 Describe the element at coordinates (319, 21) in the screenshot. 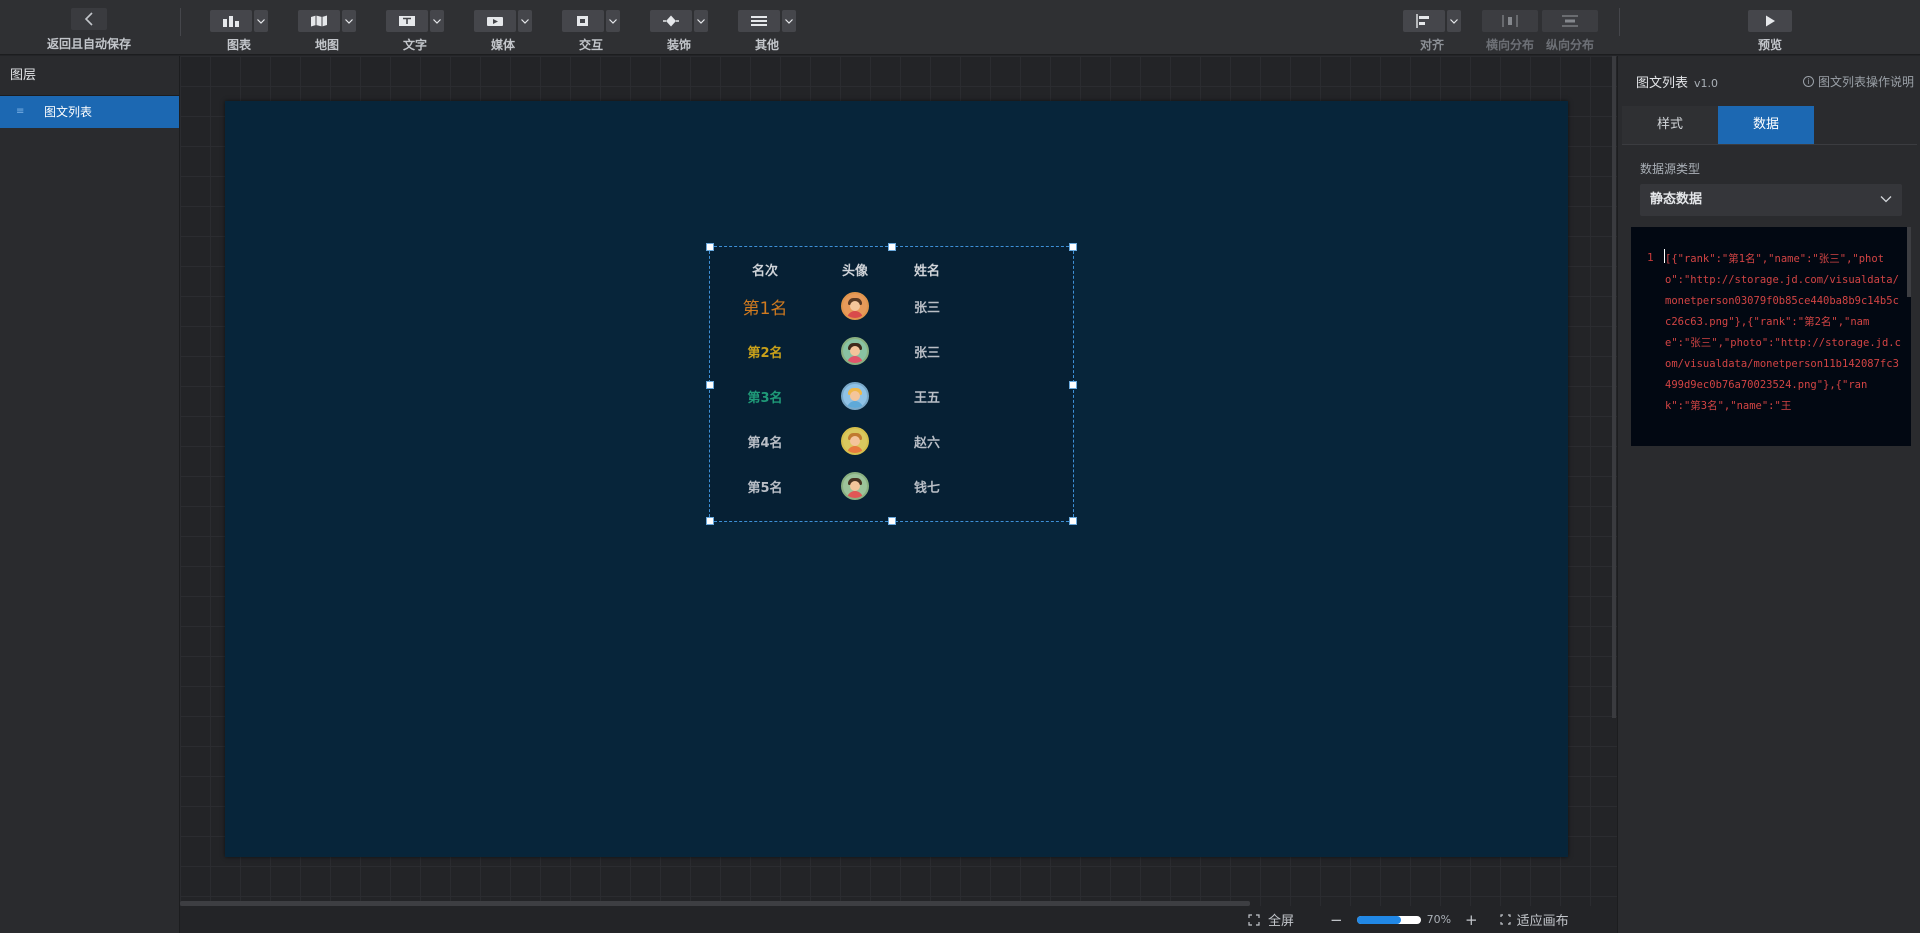

I see `map-icon` at that location.